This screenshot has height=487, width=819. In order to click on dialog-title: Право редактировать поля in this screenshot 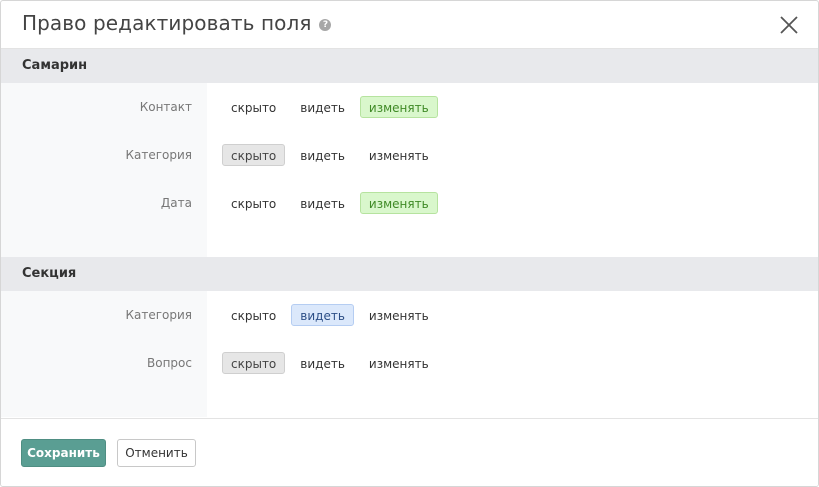, I will do `click(167, 23)`.